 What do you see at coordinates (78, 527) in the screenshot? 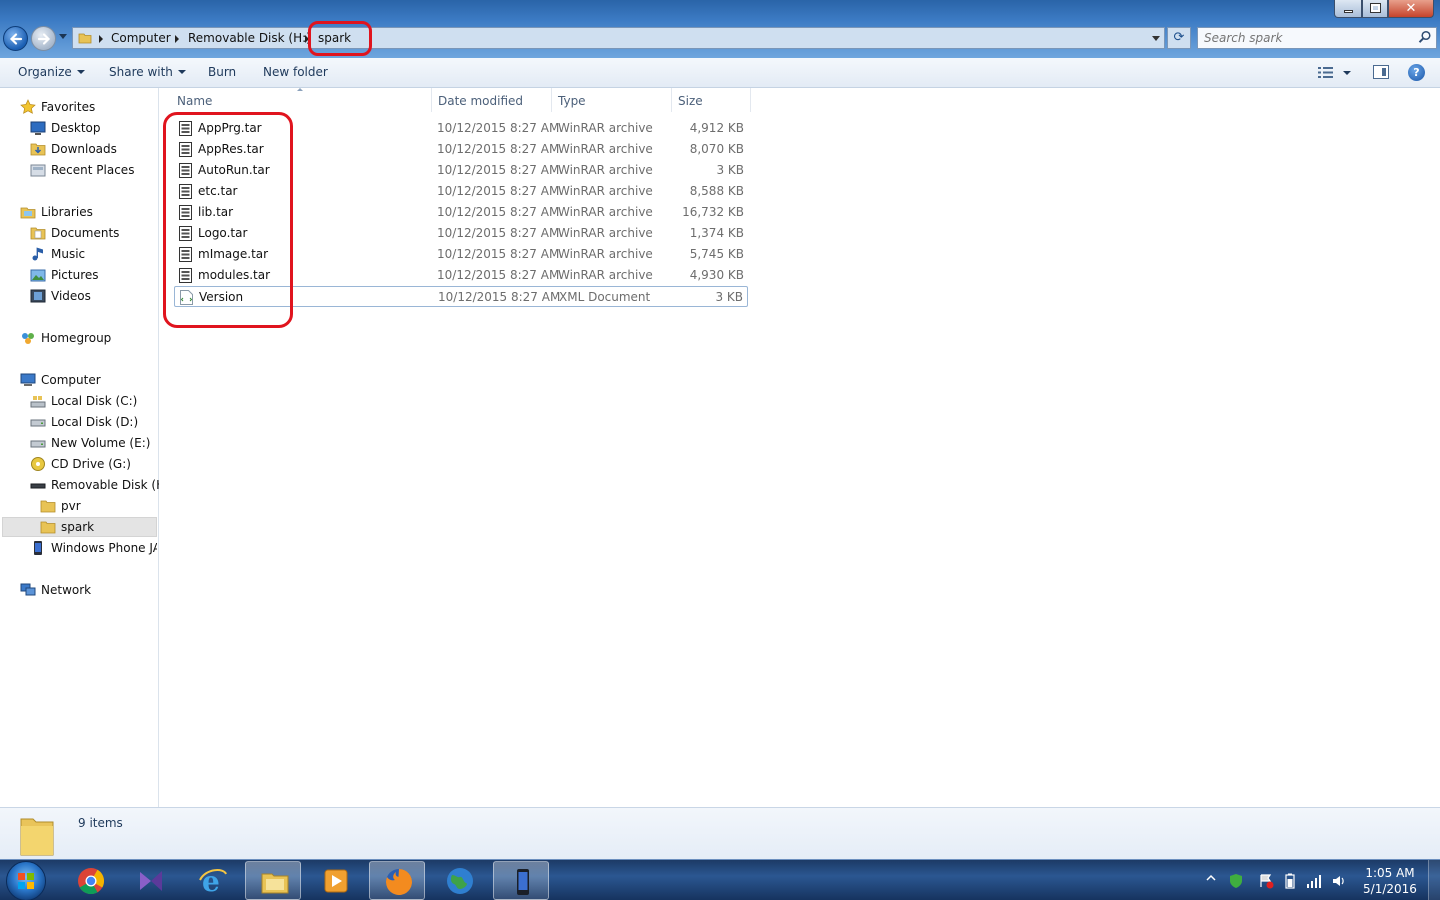
I see `nav-label: spark` at bounding box center [78, 527].